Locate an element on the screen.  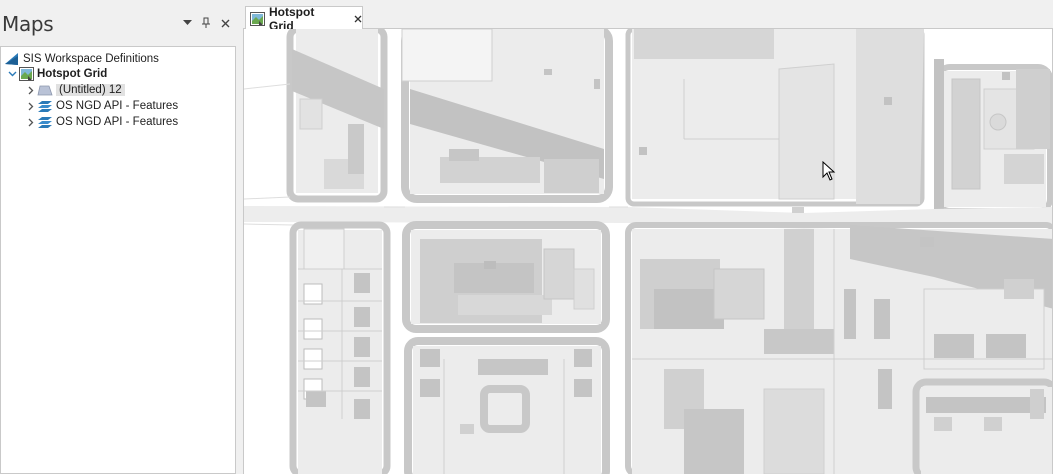
tab-strip: Hotspot Grid is located at coordinates (648, 19).